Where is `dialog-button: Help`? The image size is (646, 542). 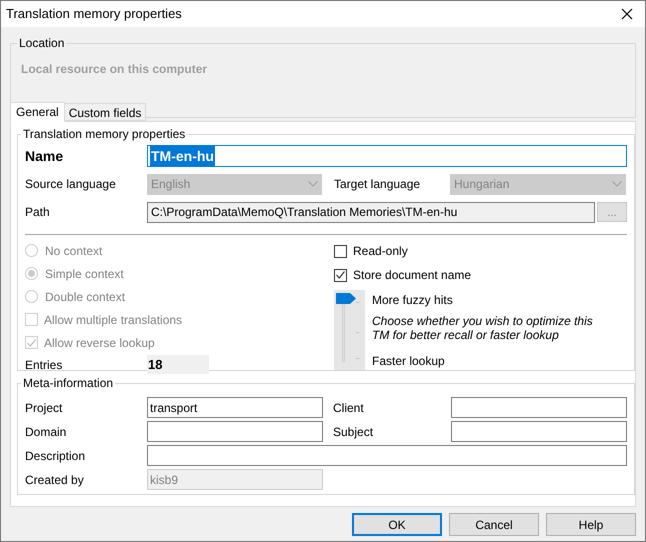 dialog-button: Help is located at coordinates (591, 524).